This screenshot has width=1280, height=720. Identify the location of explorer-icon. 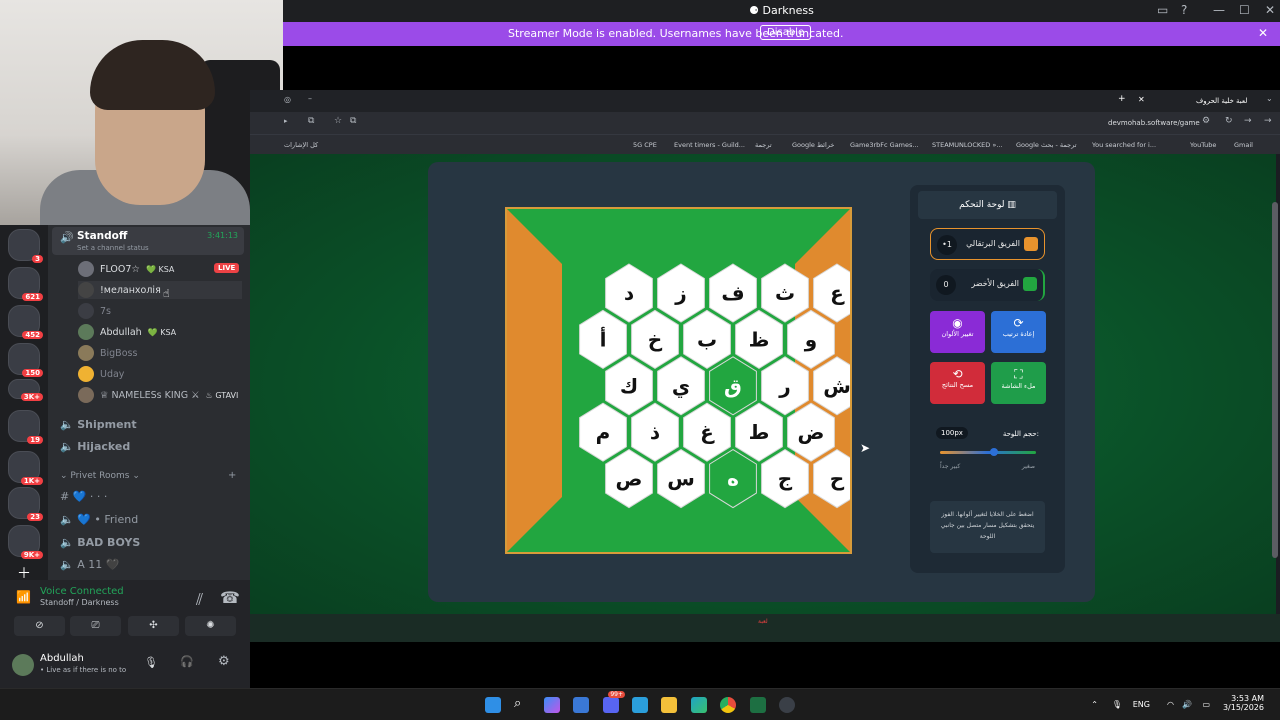
(669, 705).